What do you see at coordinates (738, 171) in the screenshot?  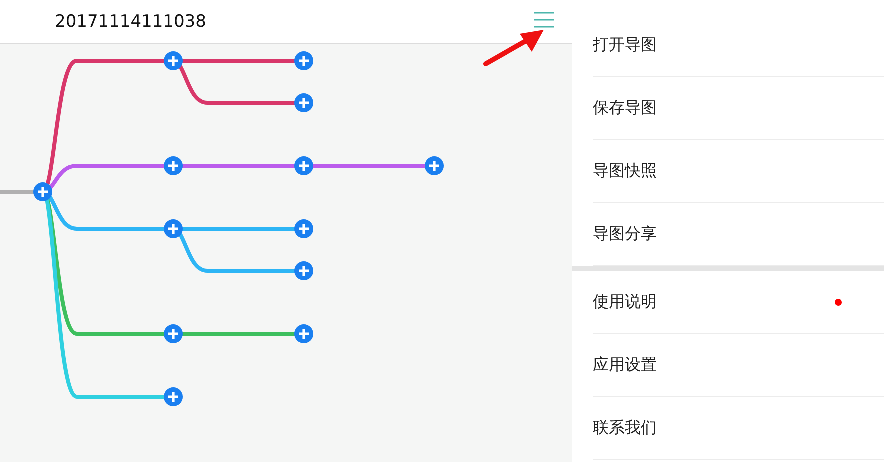 I see `menu-item: 导图快照` at bounding box center [738, 171].